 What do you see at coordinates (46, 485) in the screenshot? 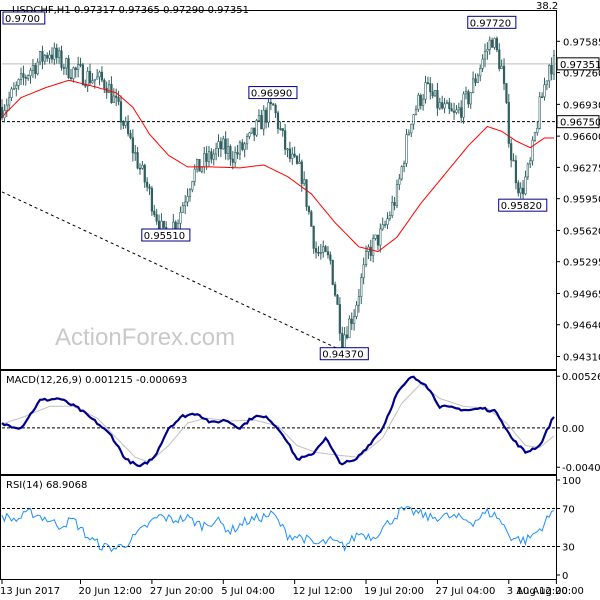
I see `rsi-label: RSI(14) 68.9068` at bounding box center [46, 485].